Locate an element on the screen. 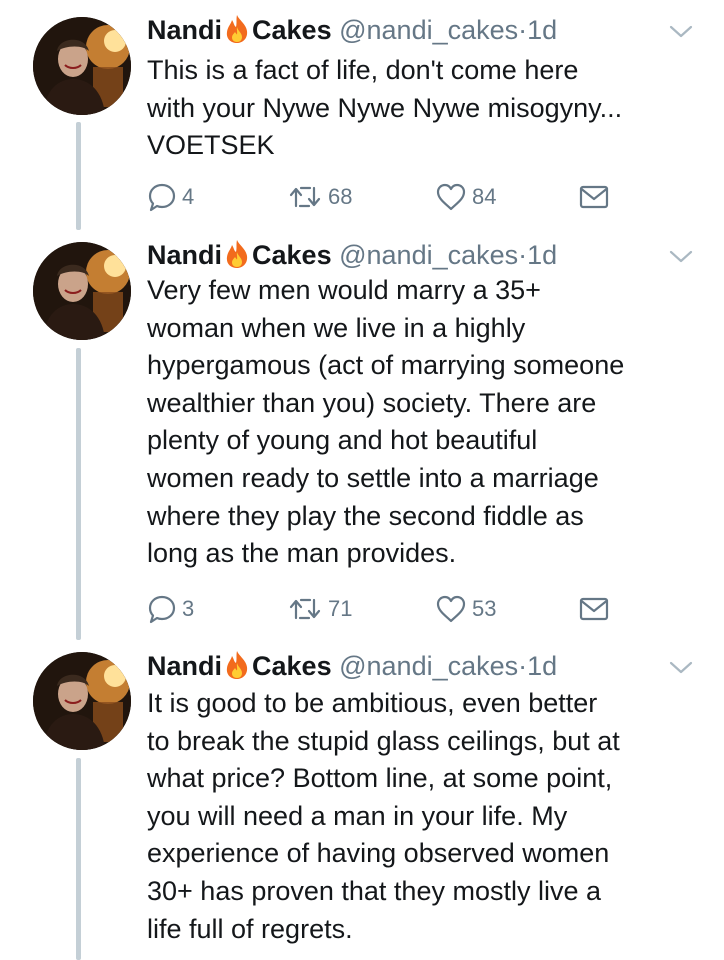 The image size is (724, 960). tweet-actions: 4 68 84 is located at coordinates (382, 197).